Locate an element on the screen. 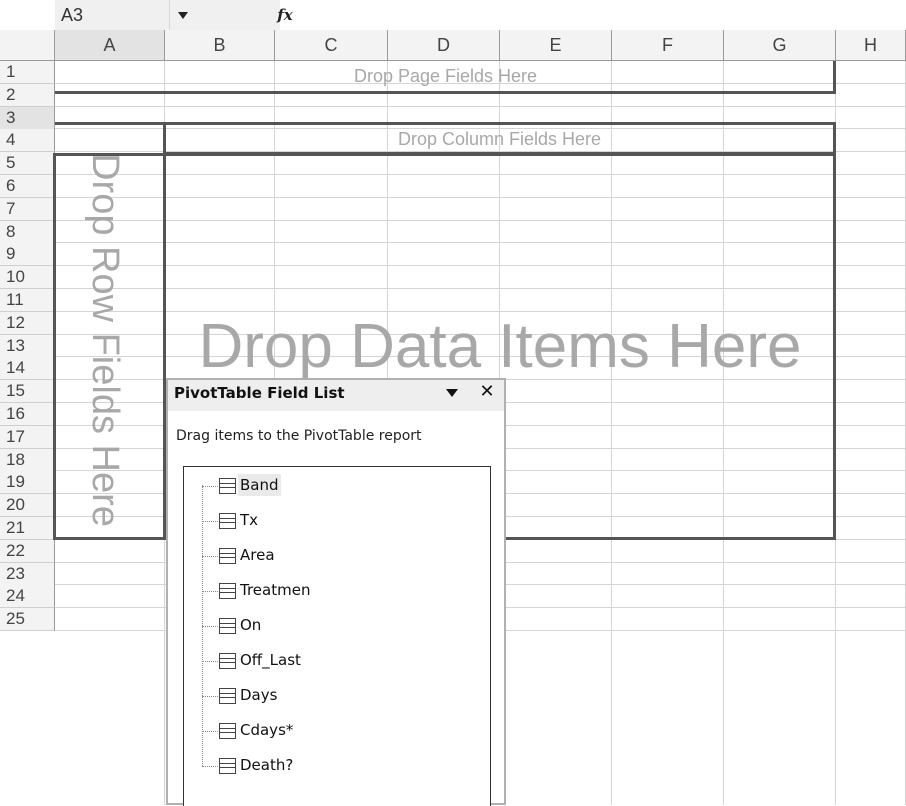 The width and height of the screenshot is (906, 806). row-header-19: 19 is located at coordinates (27, 483).